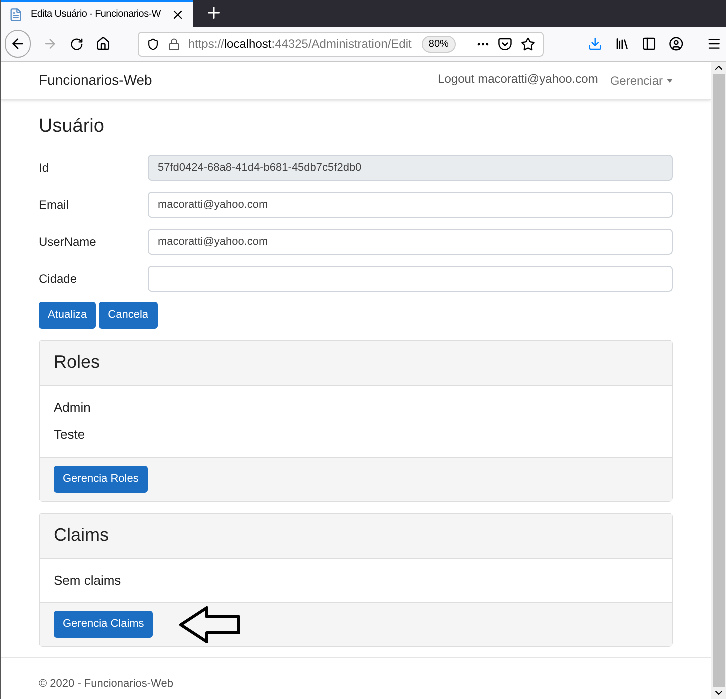 Image resolution: width=726 pixels, height=699 pixels. I want to click on logout-link: Logout macoratti@yahoo.com, so click(518, 79).